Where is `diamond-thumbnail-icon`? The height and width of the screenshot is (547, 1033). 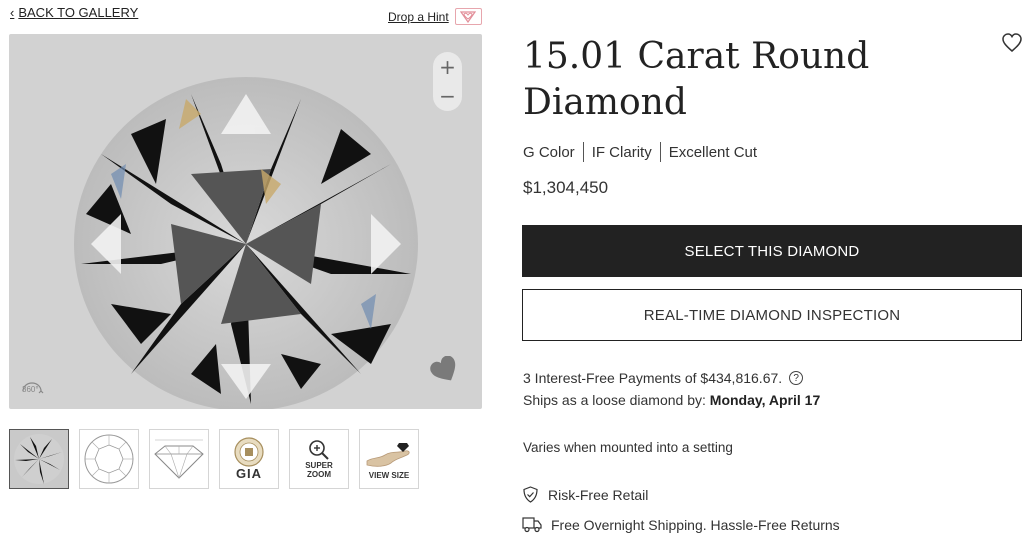 diamond-thumbnail-icon is located at coordinates (39, 459).